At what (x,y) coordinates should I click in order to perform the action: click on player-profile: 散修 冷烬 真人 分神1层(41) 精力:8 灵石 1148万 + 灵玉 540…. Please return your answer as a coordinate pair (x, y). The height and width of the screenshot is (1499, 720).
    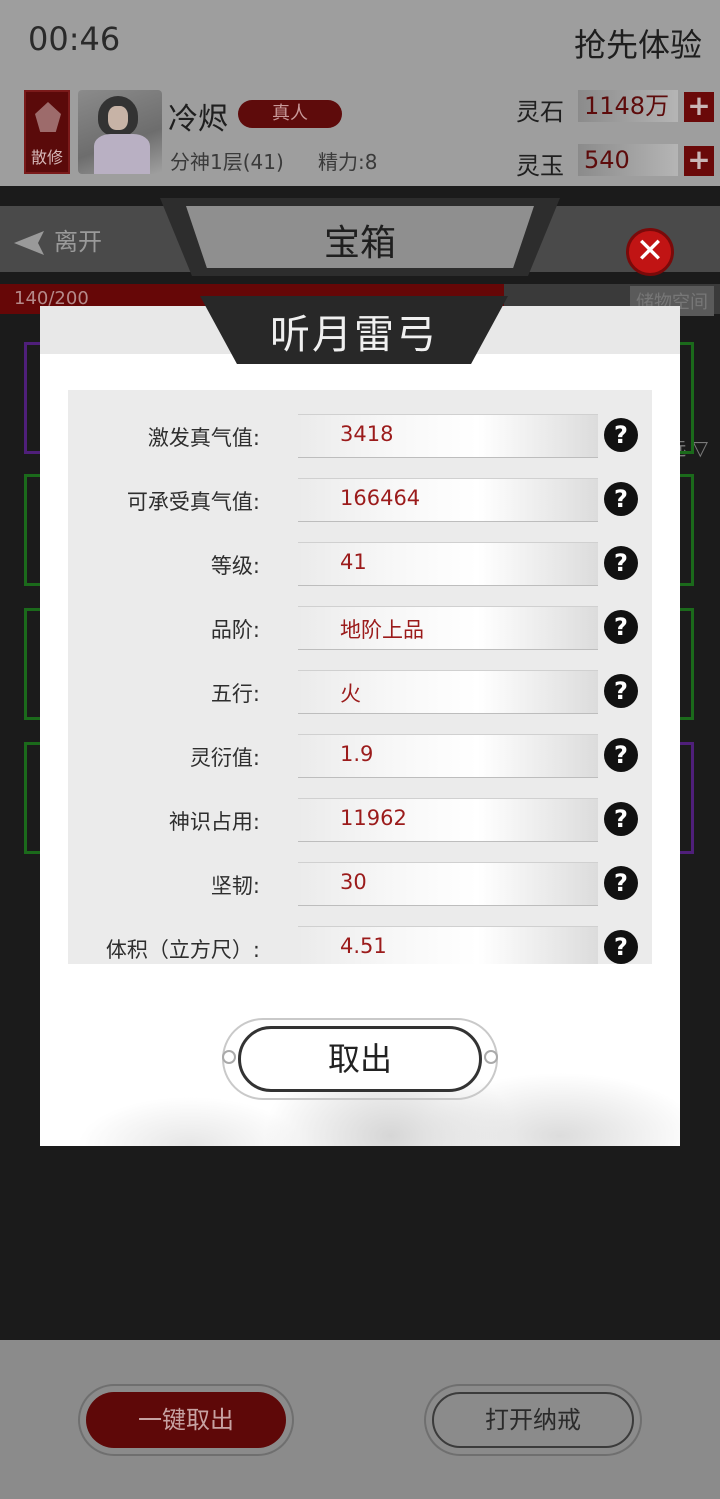
    Looking at the image, I should click on (360, 133).